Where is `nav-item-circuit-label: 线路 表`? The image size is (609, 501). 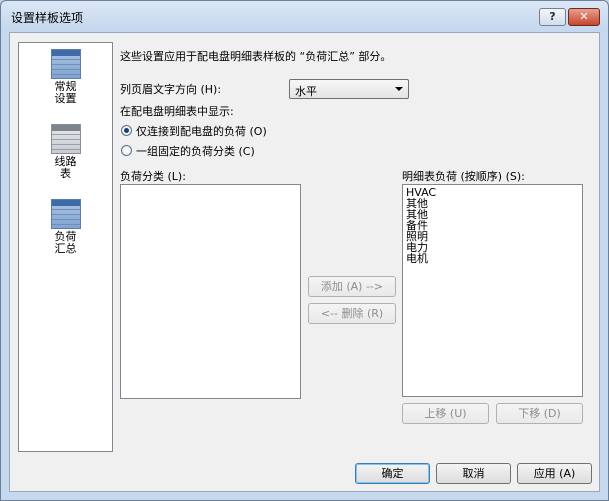 nav-item-circuit-label: 线路 表 is located at coordinates (65, 167).